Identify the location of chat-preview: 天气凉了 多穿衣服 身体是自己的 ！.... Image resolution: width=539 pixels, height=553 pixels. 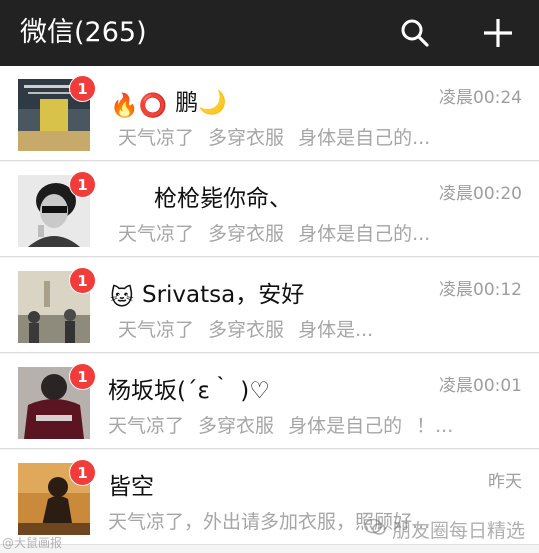
(281, 426).